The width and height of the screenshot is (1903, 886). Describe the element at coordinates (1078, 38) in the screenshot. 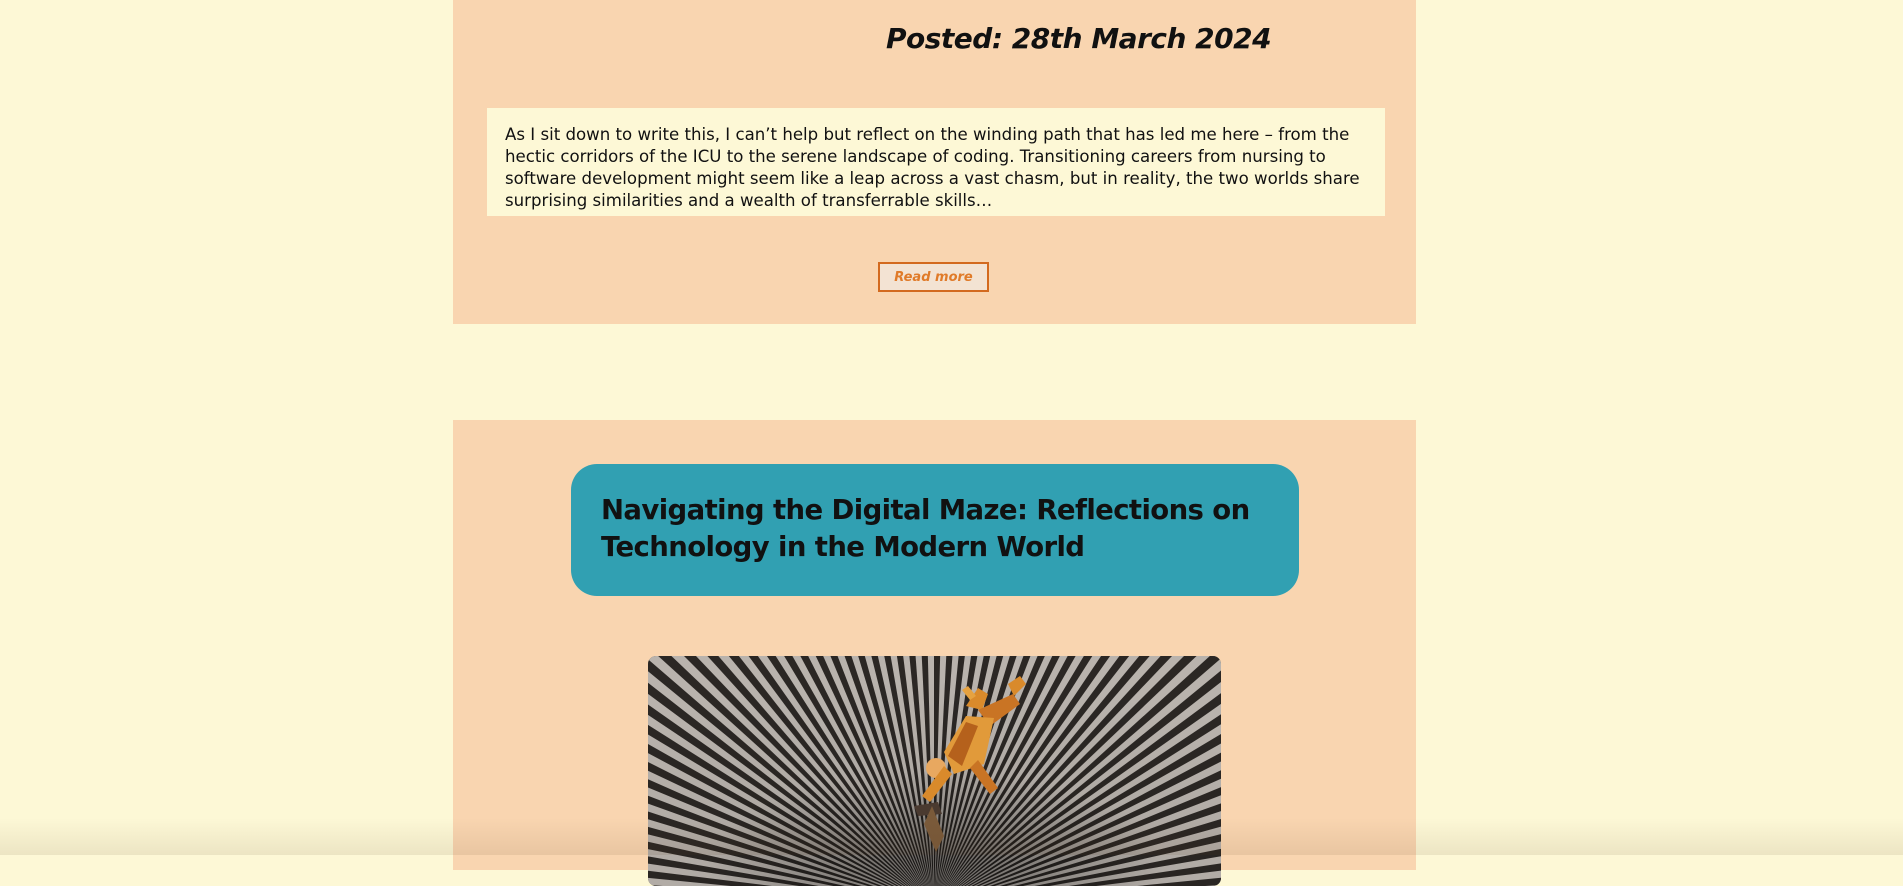

I see `post-date: Posted: 28th March 2024` at that location.